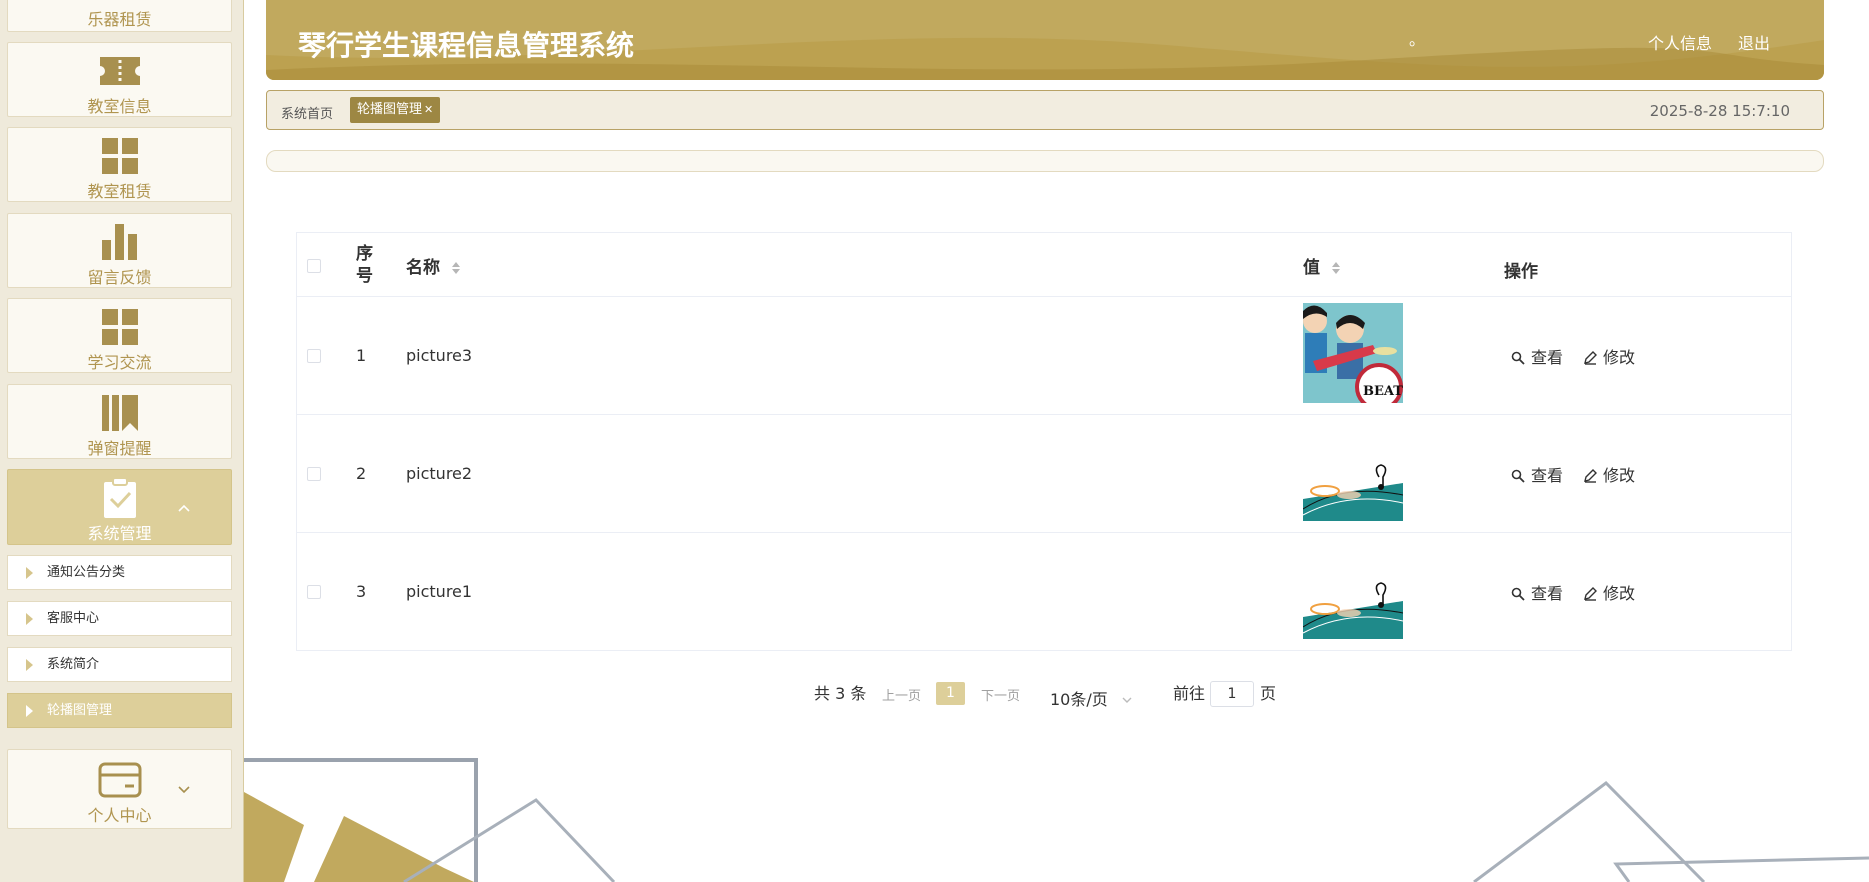 The height and width of the screenshot is (882, 1869). Describe the element at coordinates (307, 112) in the screenshot. I see `breadcrumb-home: 系统首页` at that location.